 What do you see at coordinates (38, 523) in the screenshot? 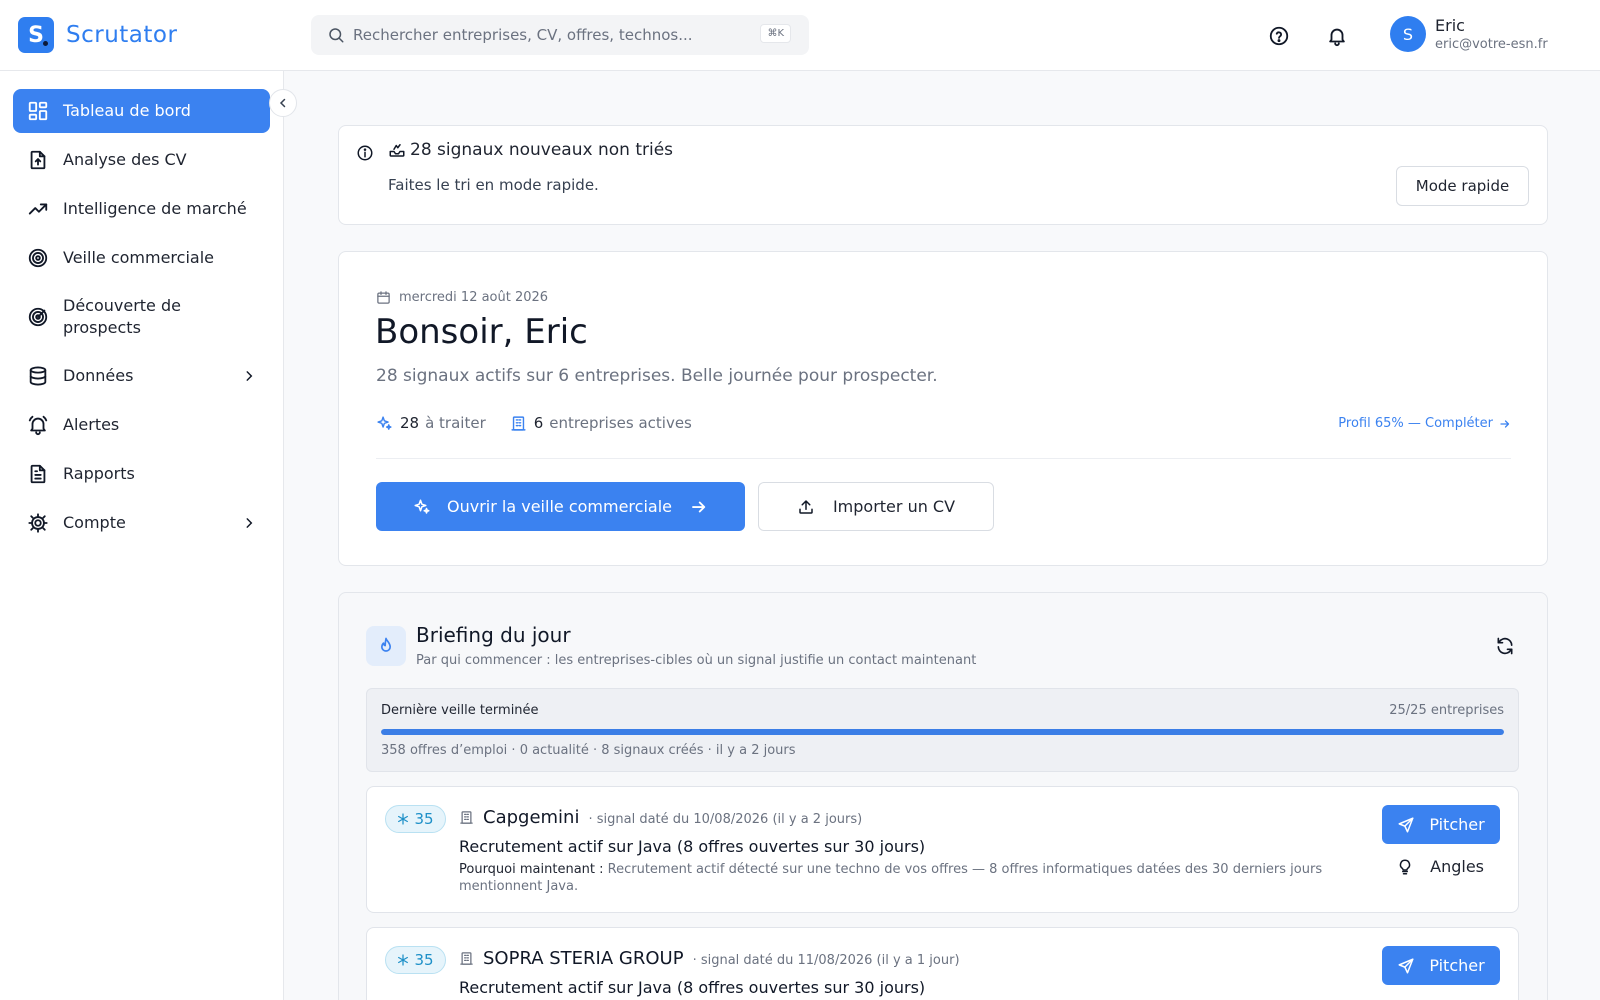
I see `gear-icon` at bounding box center [38, 523].